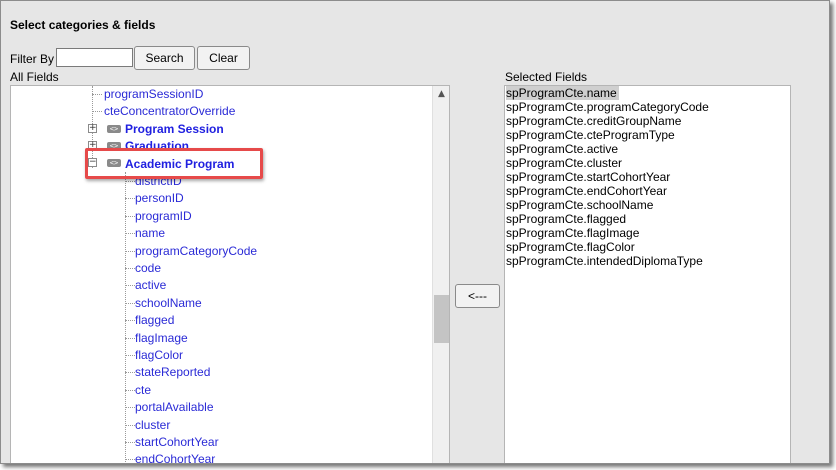  What do you see at coordinates (174, 163) in the screenshot?
I see `highlight-box` at bounding box center [174, 163].